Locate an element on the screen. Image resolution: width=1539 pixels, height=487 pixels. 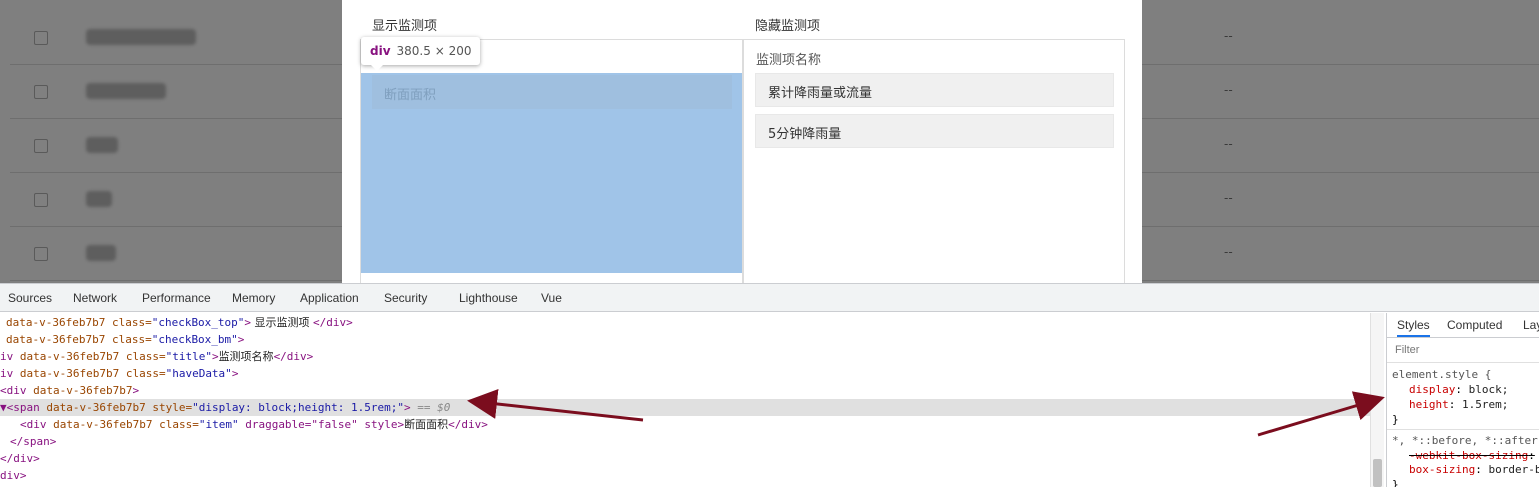
dom-node-line: </div> is located at coordinates (20, 458).